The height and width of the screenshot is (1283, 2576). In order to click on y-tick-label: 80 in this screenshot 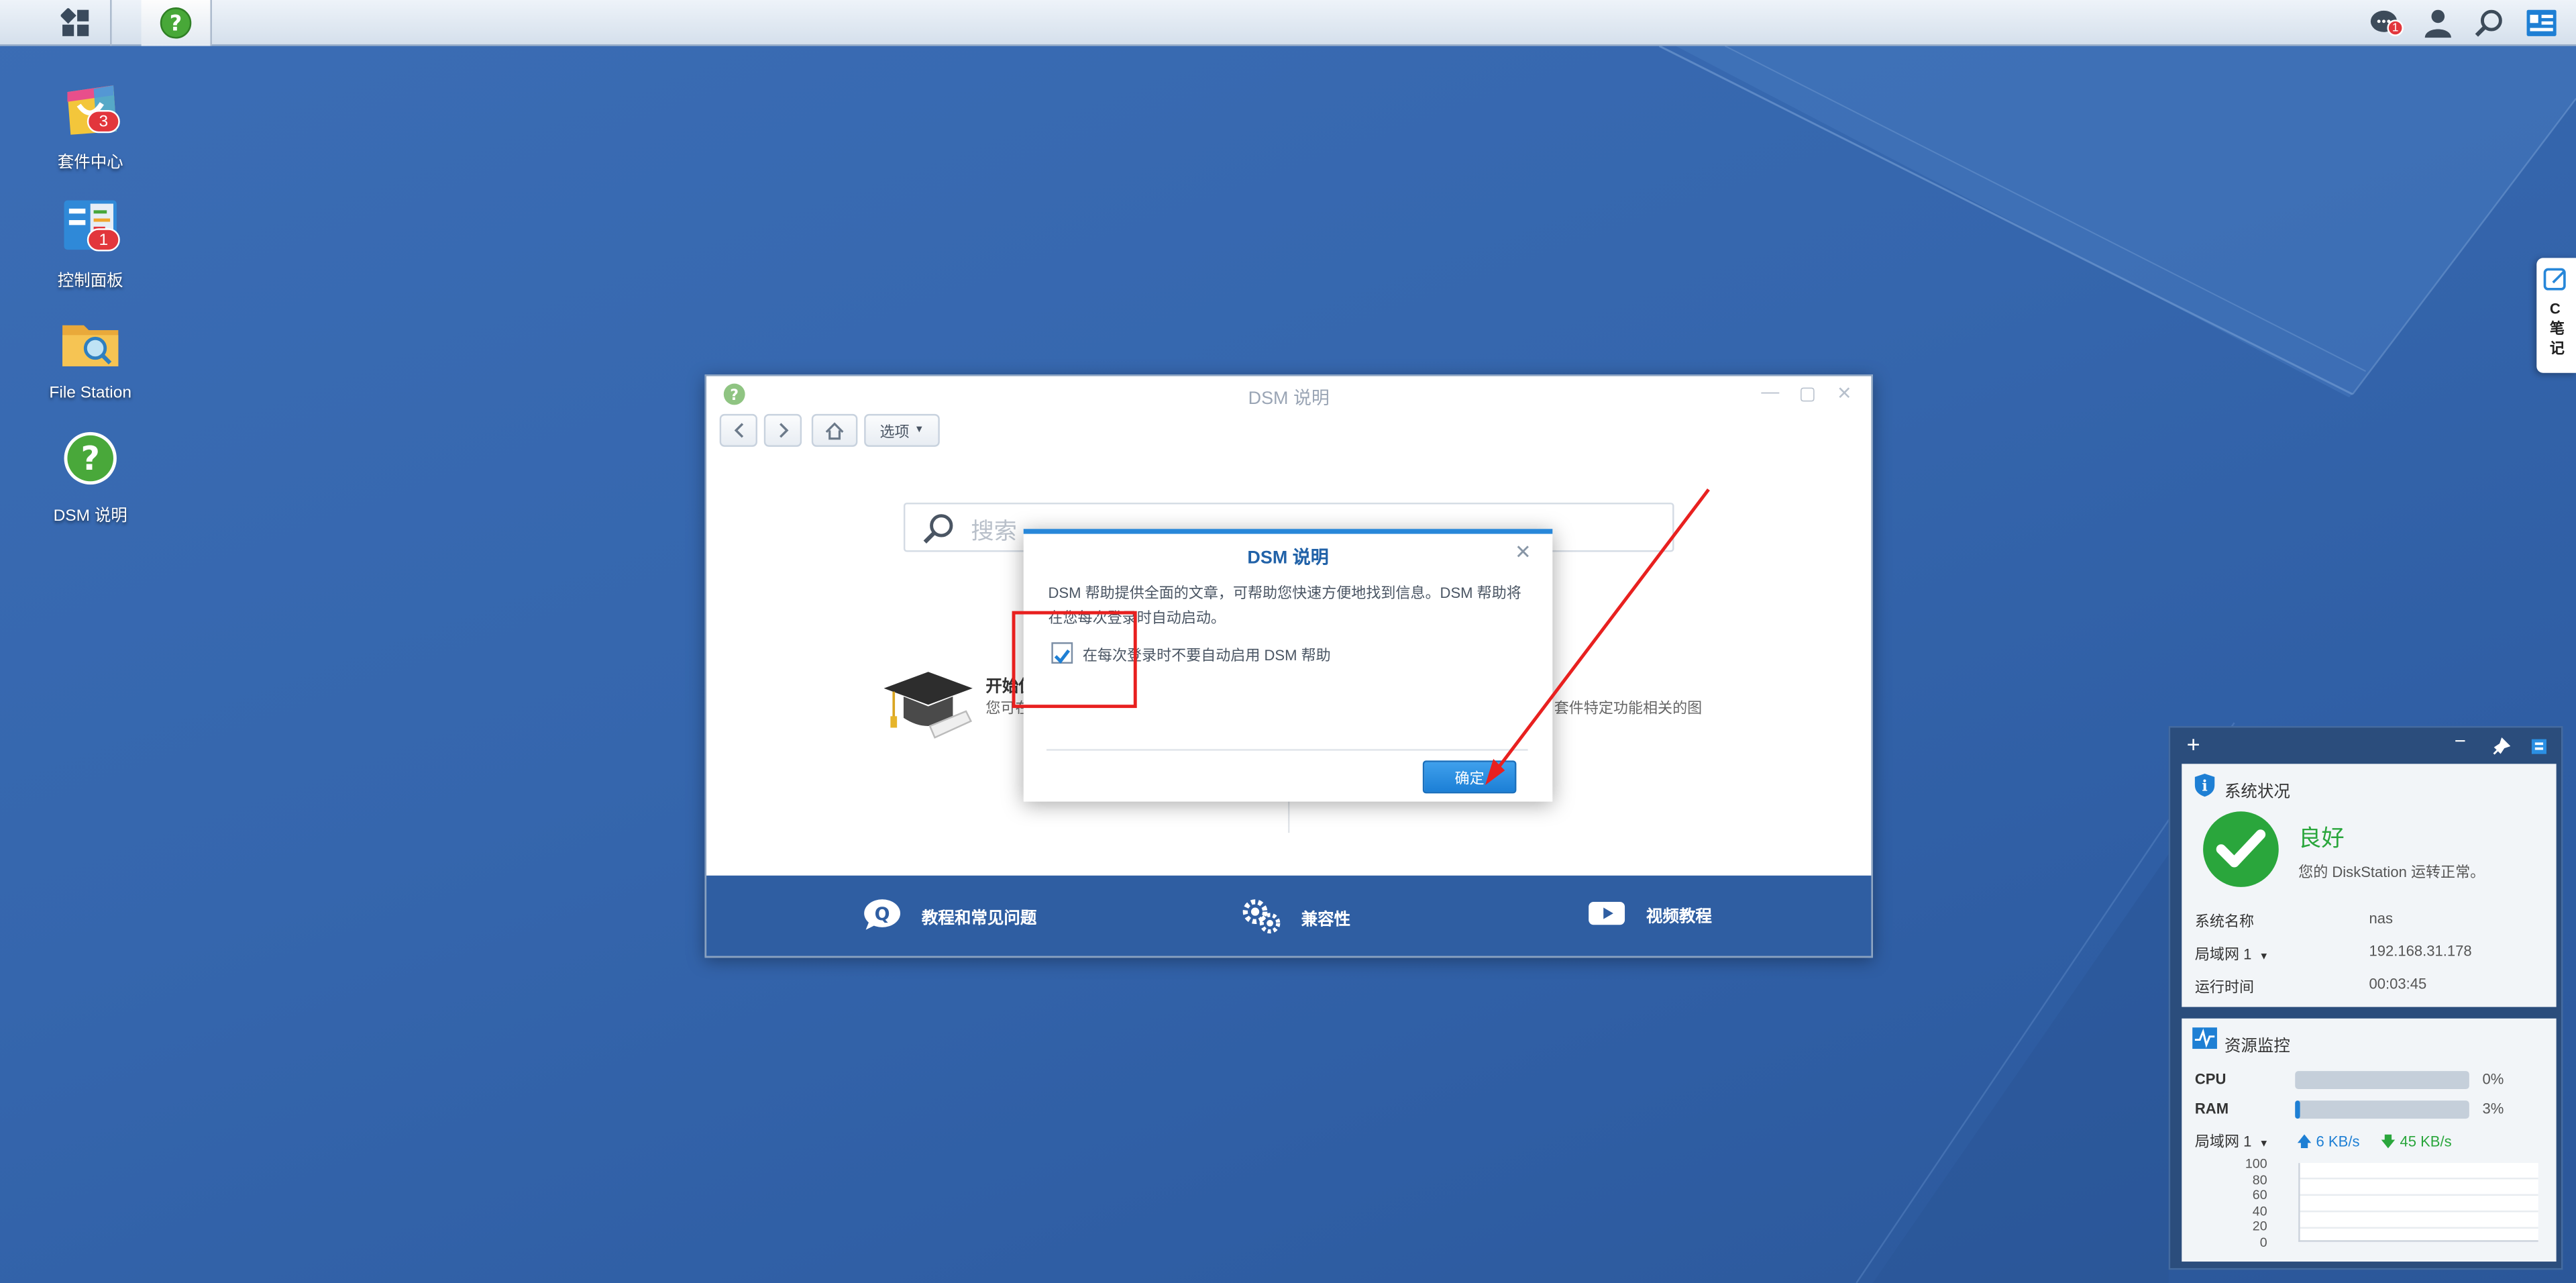, I will do `click(2259, 1179)`.